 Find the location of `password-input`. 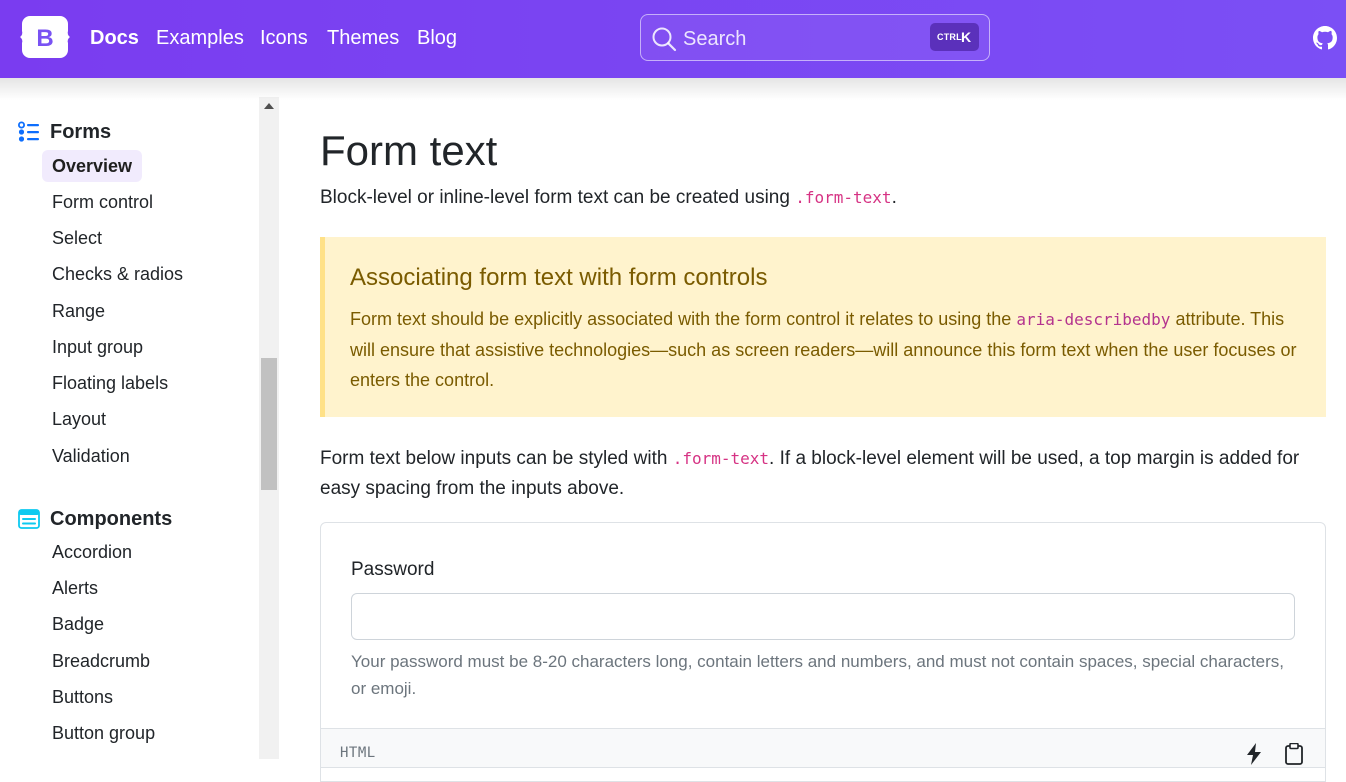

password-input is located at coordinates (823, 616).